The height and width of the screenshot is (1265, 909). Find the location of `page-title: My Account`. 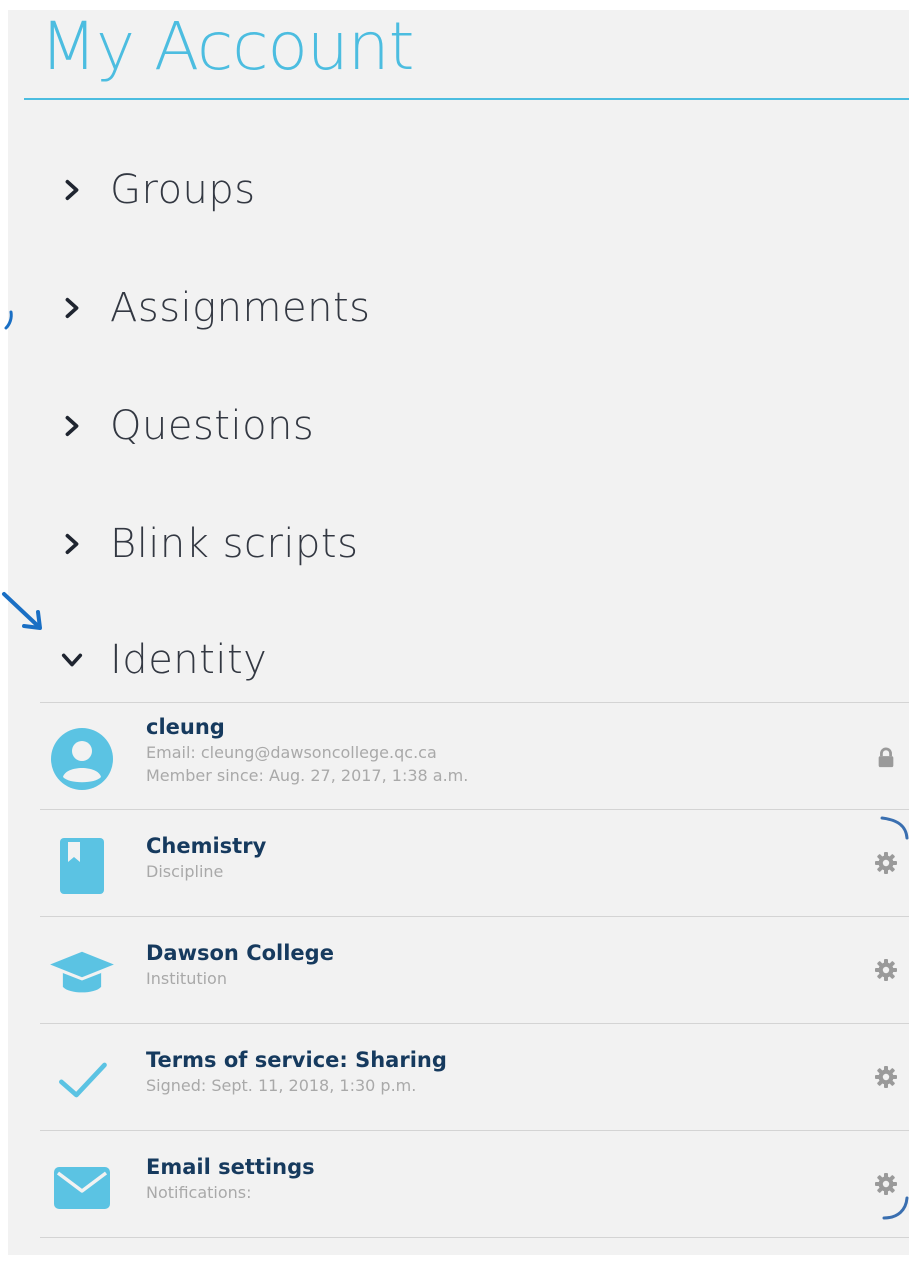

page-title: My Account is located at coordinates (227, 46).